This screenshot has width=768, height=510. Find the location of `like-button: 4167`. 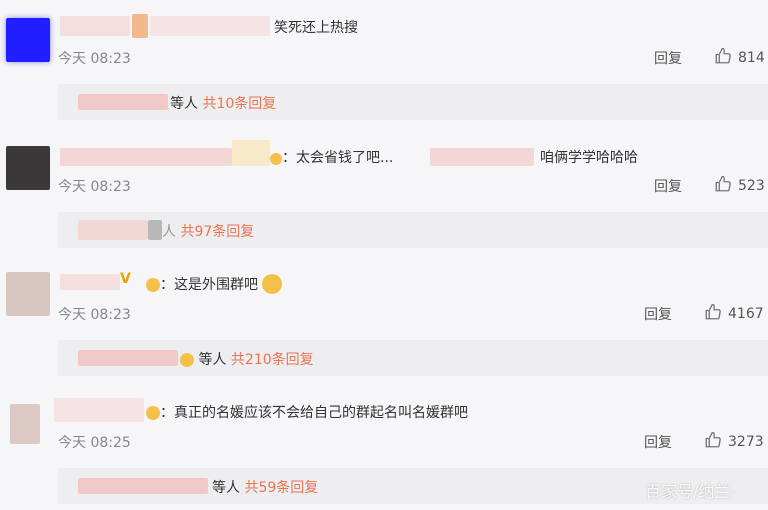

like-button: 4167 is located at coordinates (734, 312).